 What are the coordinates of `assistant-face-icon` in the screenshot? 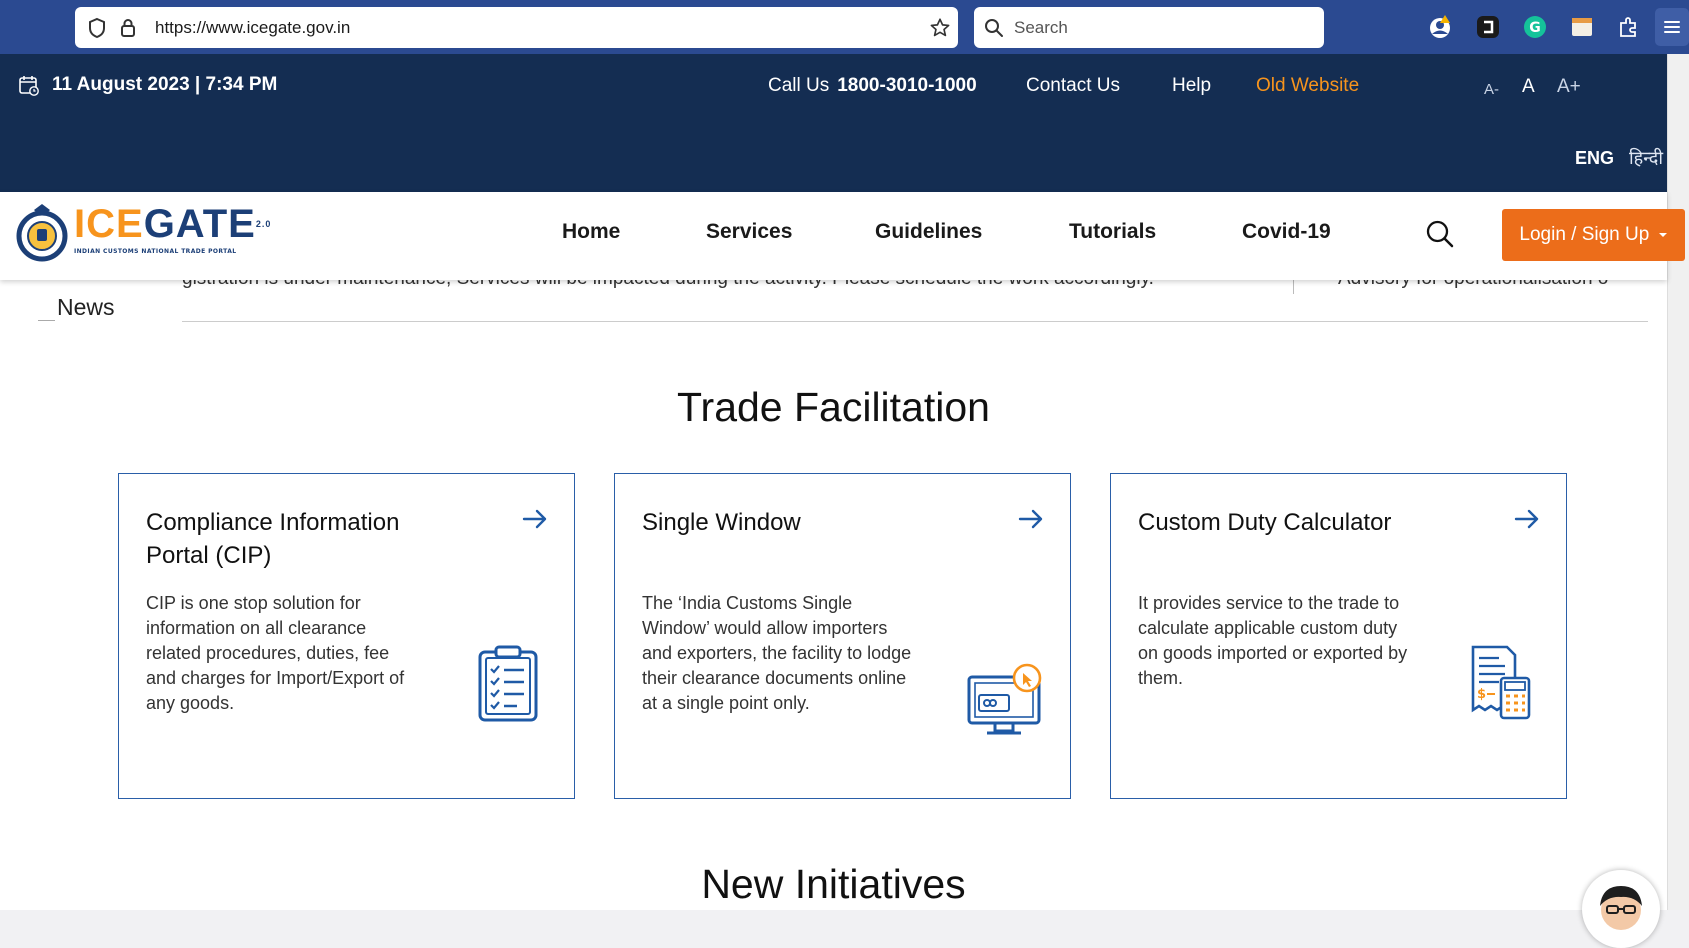 It's located at (1621, 908).